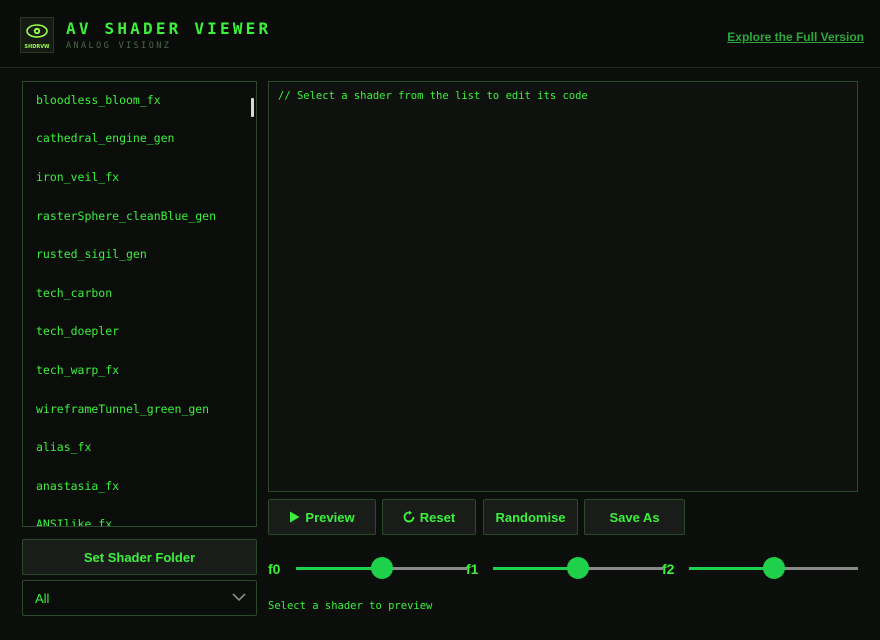 The width and height of the screenshot is (880, 640). Describe the element at coordinates (37, 31) in the screenshot. I see `eye-icon` at that location.